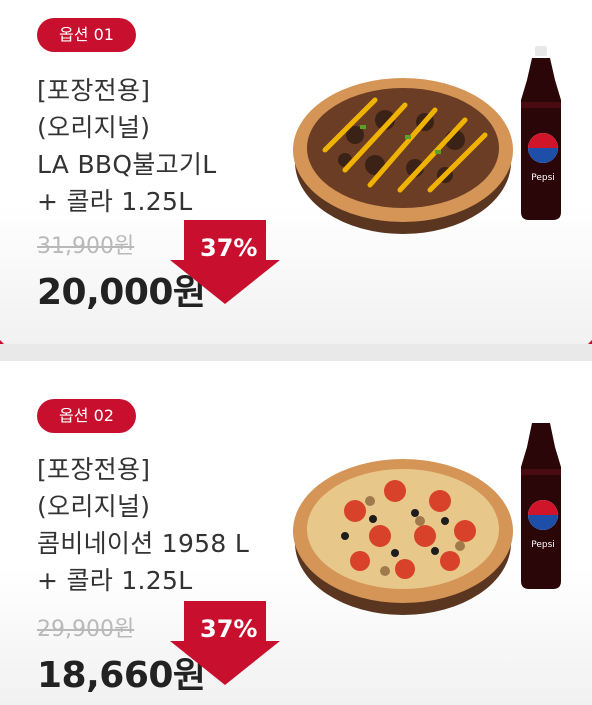 This screenshot has width=592, height=705. Describe the element at coordinates (86, 416) in the screenshot. I see `option-badge: 옵션 02` at that location.